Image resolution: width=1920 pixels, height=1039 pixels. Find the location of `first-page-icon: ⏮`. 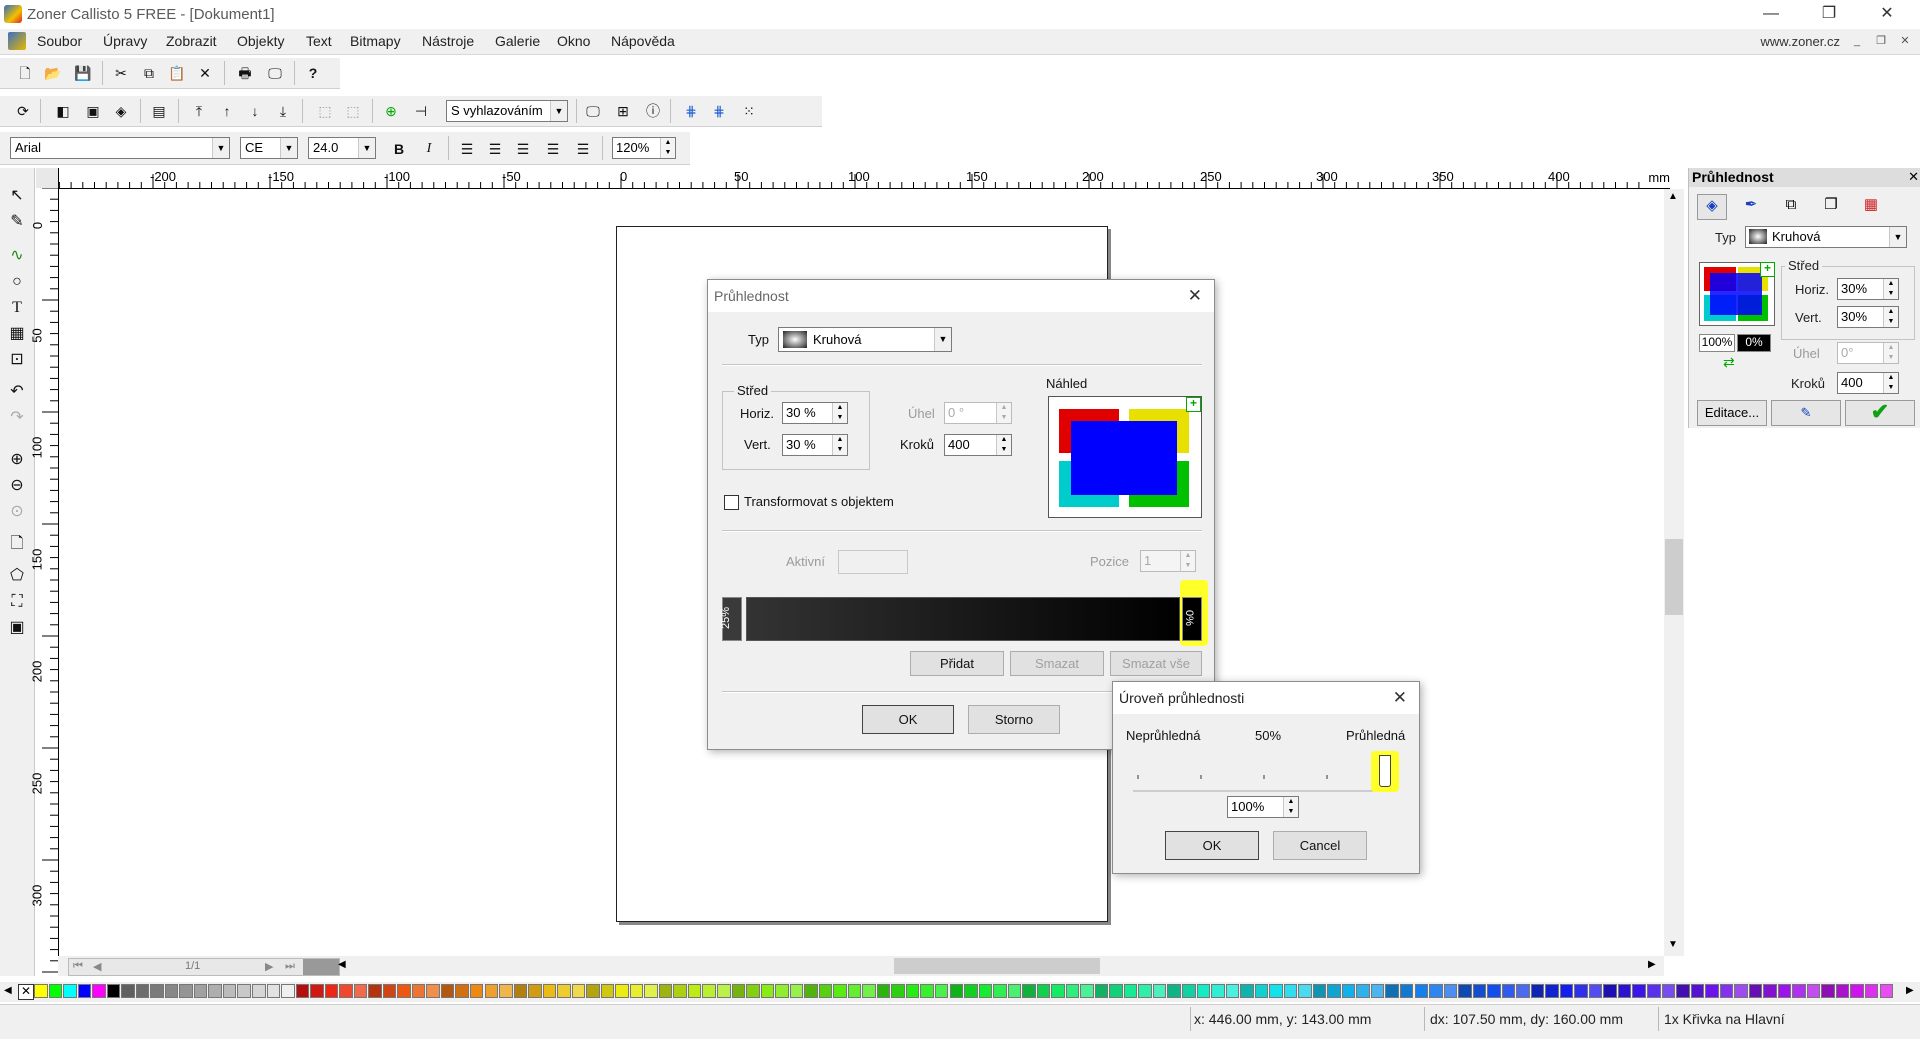

first-page-icon: ⏮ is located at coordinates (78, 966).